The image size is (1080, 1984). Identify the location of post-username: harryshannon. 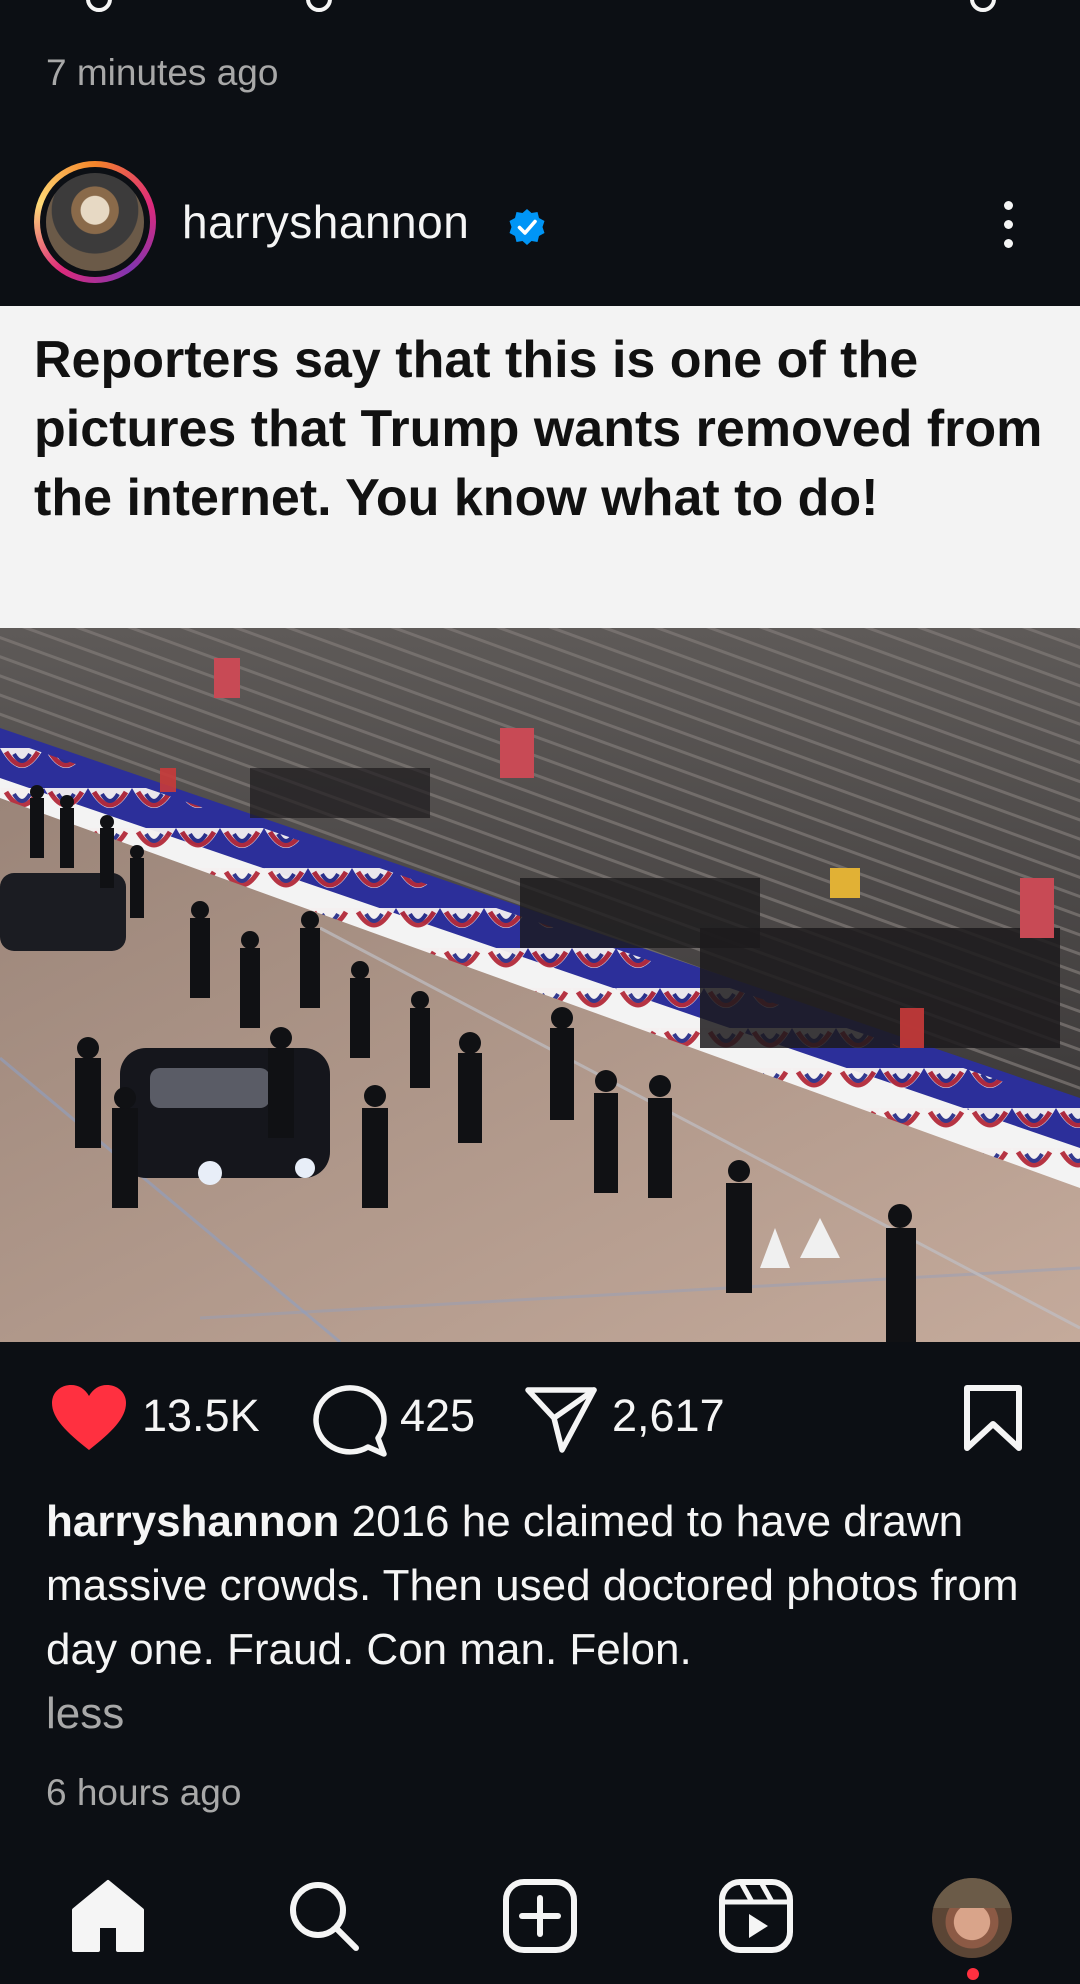
(325, 222).